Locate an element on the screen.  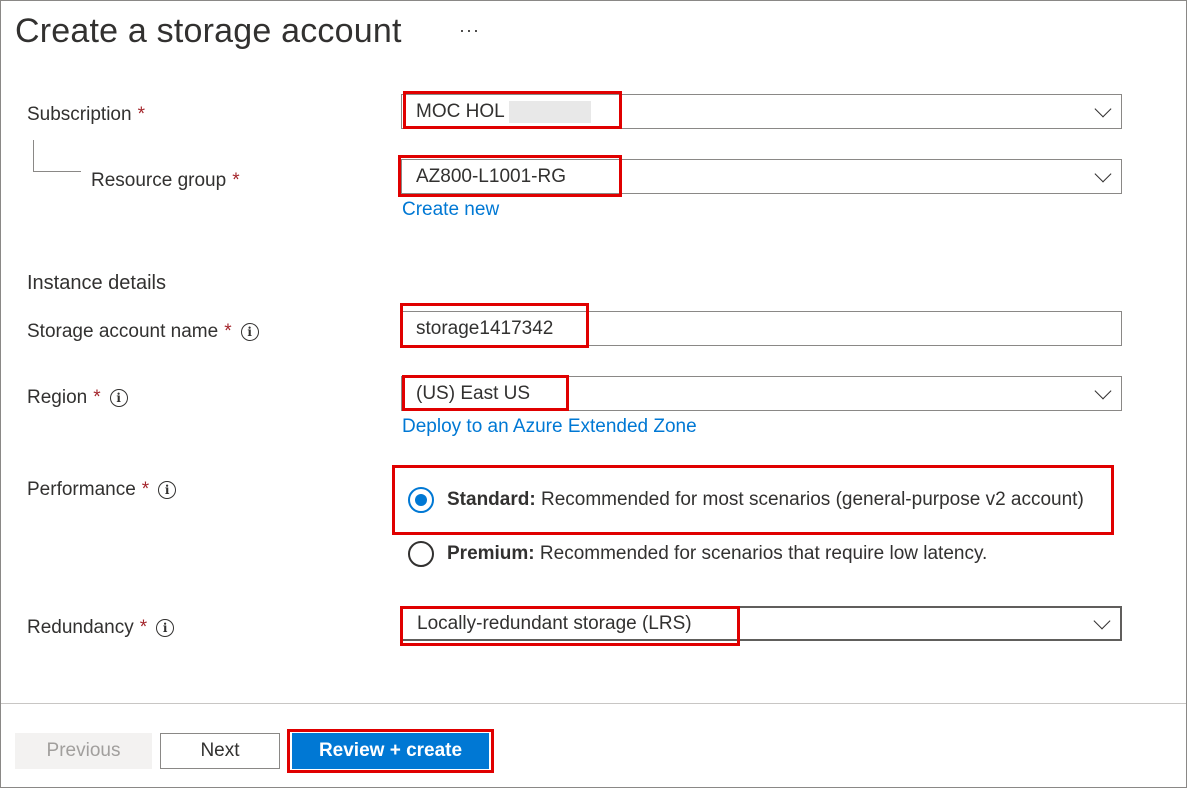
instance-details-heading: Instance details is located at coordinates (96, 283).